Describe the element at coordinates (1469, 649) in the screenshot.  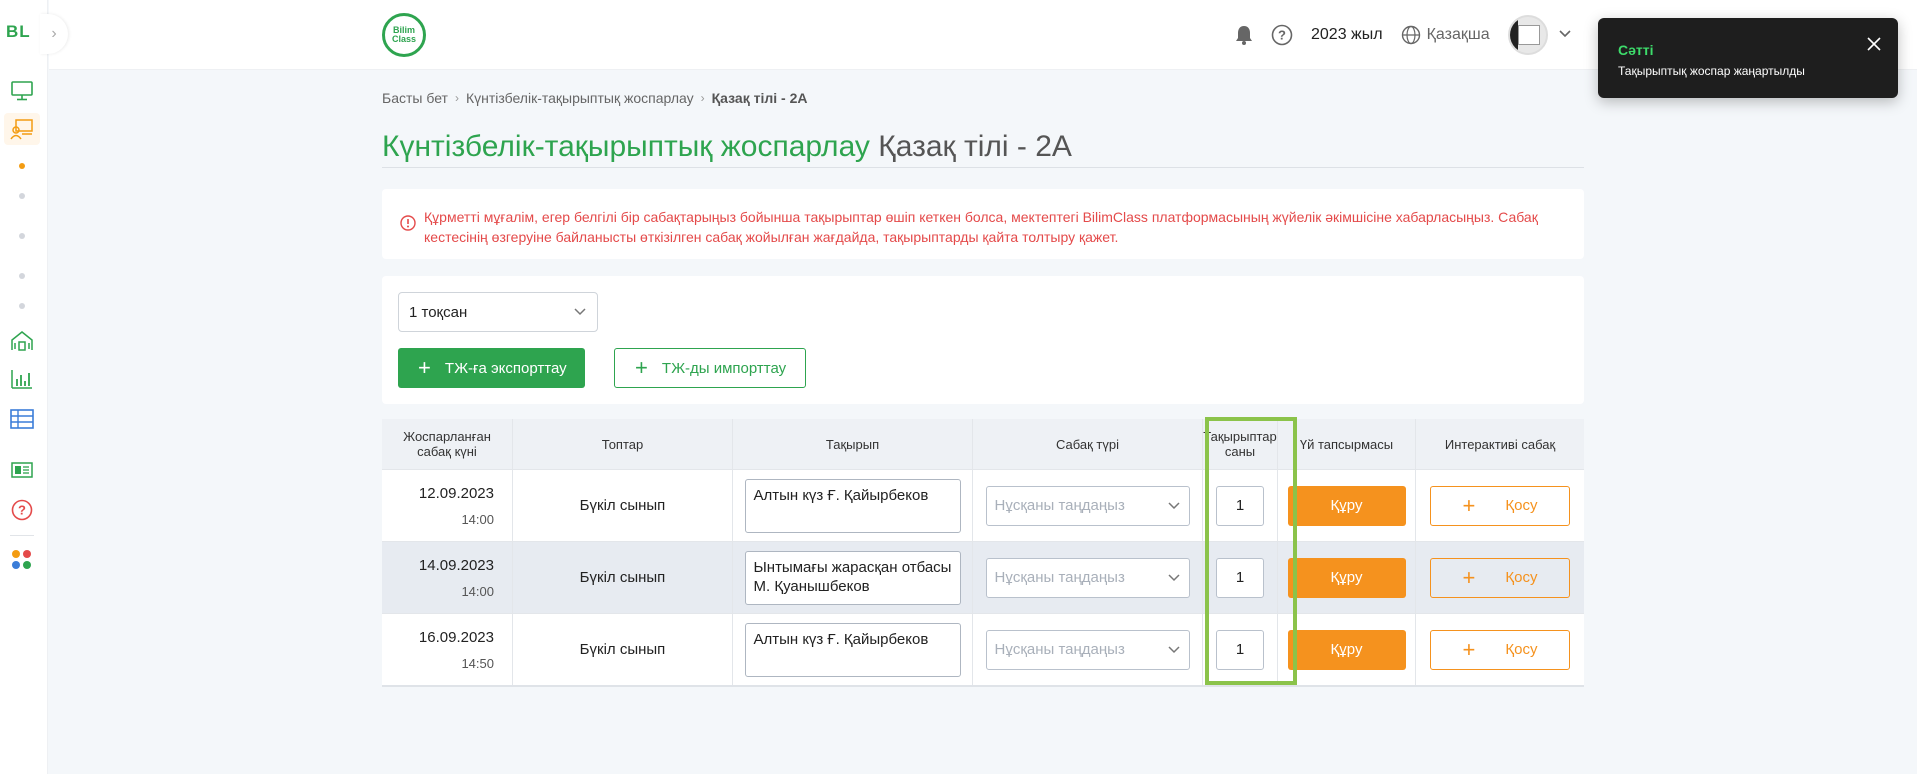
I see `plus-icon: +` at that location.